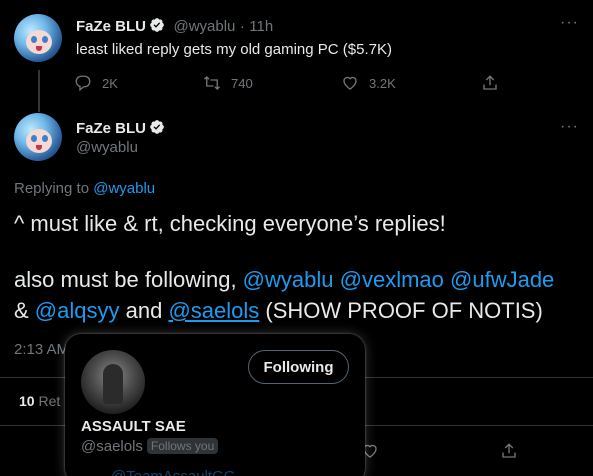 This screenshot has height=476, width=593. I want to click on reply-button: 2K, so click(96, 83).